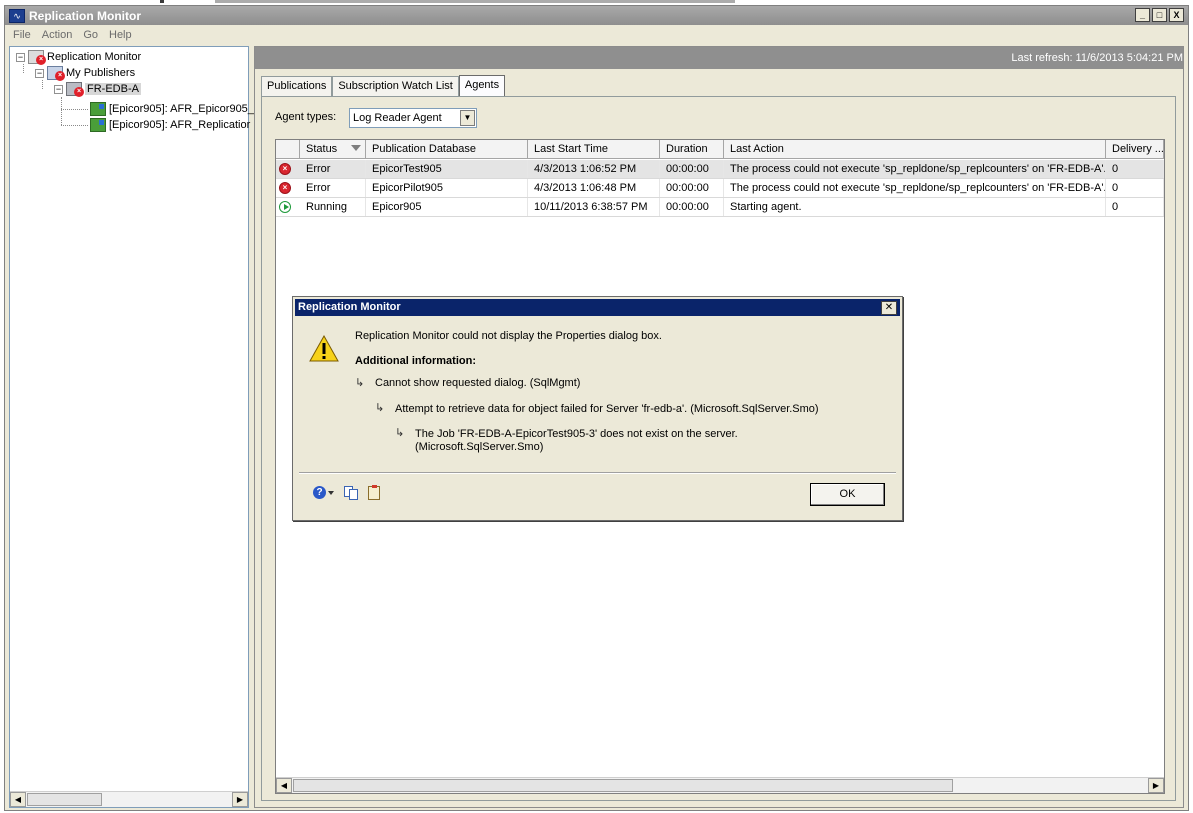 The height and width of the screenshot is (813, 1193). What do you see at coordinates (847, 494) in the screenshot?
I see `ok-button: OK` at bounding box center [847, 494].